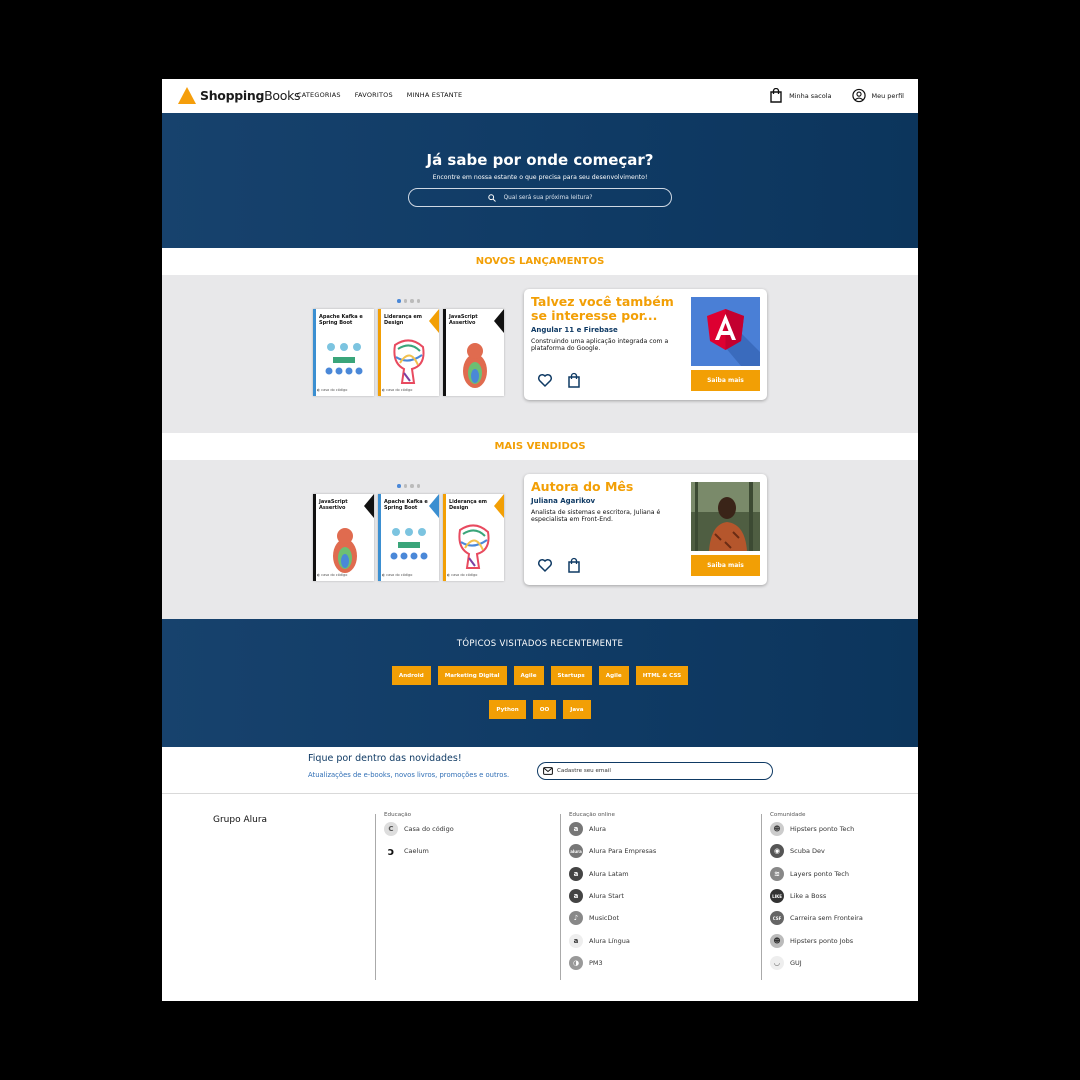 This screenshot has width=1080, height=1080. What do you see at coordinates (540, 644) in the screenshot?
I see `topics-title: TÓPICOS VISITADOS RECENTEMENTE` at bounding box center [540, 644].